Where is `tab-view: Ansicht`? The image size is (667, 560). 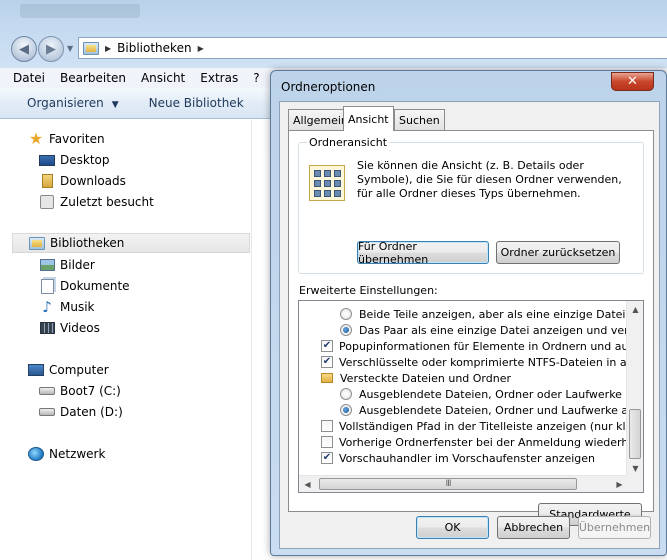
tab-view: Ansicht is located at coordinates (368, 118).